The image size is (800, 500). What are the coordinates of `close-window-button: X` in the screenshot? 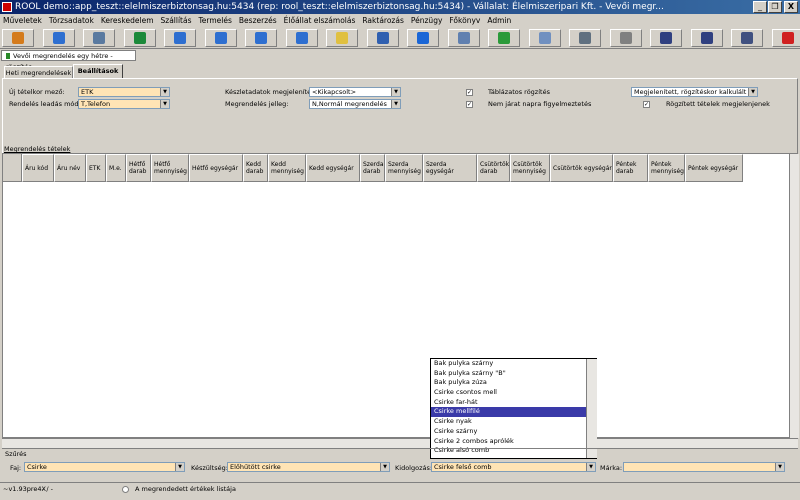 It's located at (791, 7).